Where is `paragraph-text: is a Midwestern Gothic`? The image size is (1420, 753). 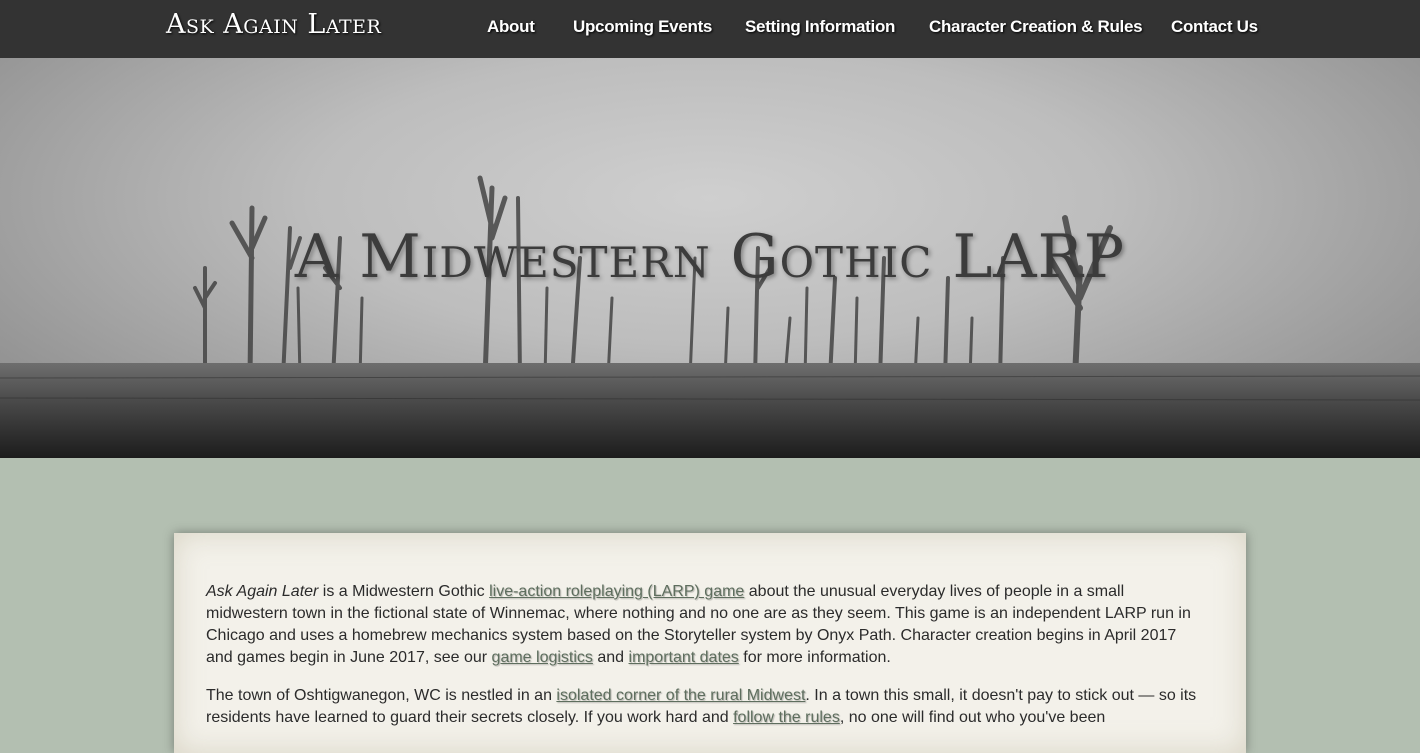 paragraph-text: is a Midwestern Gothic is located at coordinates (404, 591).